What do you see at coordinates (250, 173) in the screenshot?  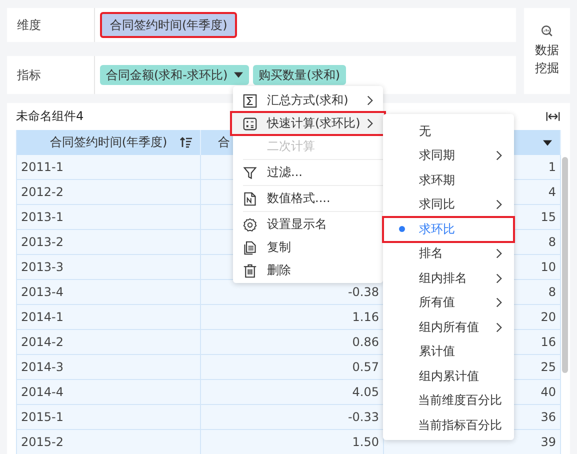 I see `filter-icon` at bounding box center [250, 173].